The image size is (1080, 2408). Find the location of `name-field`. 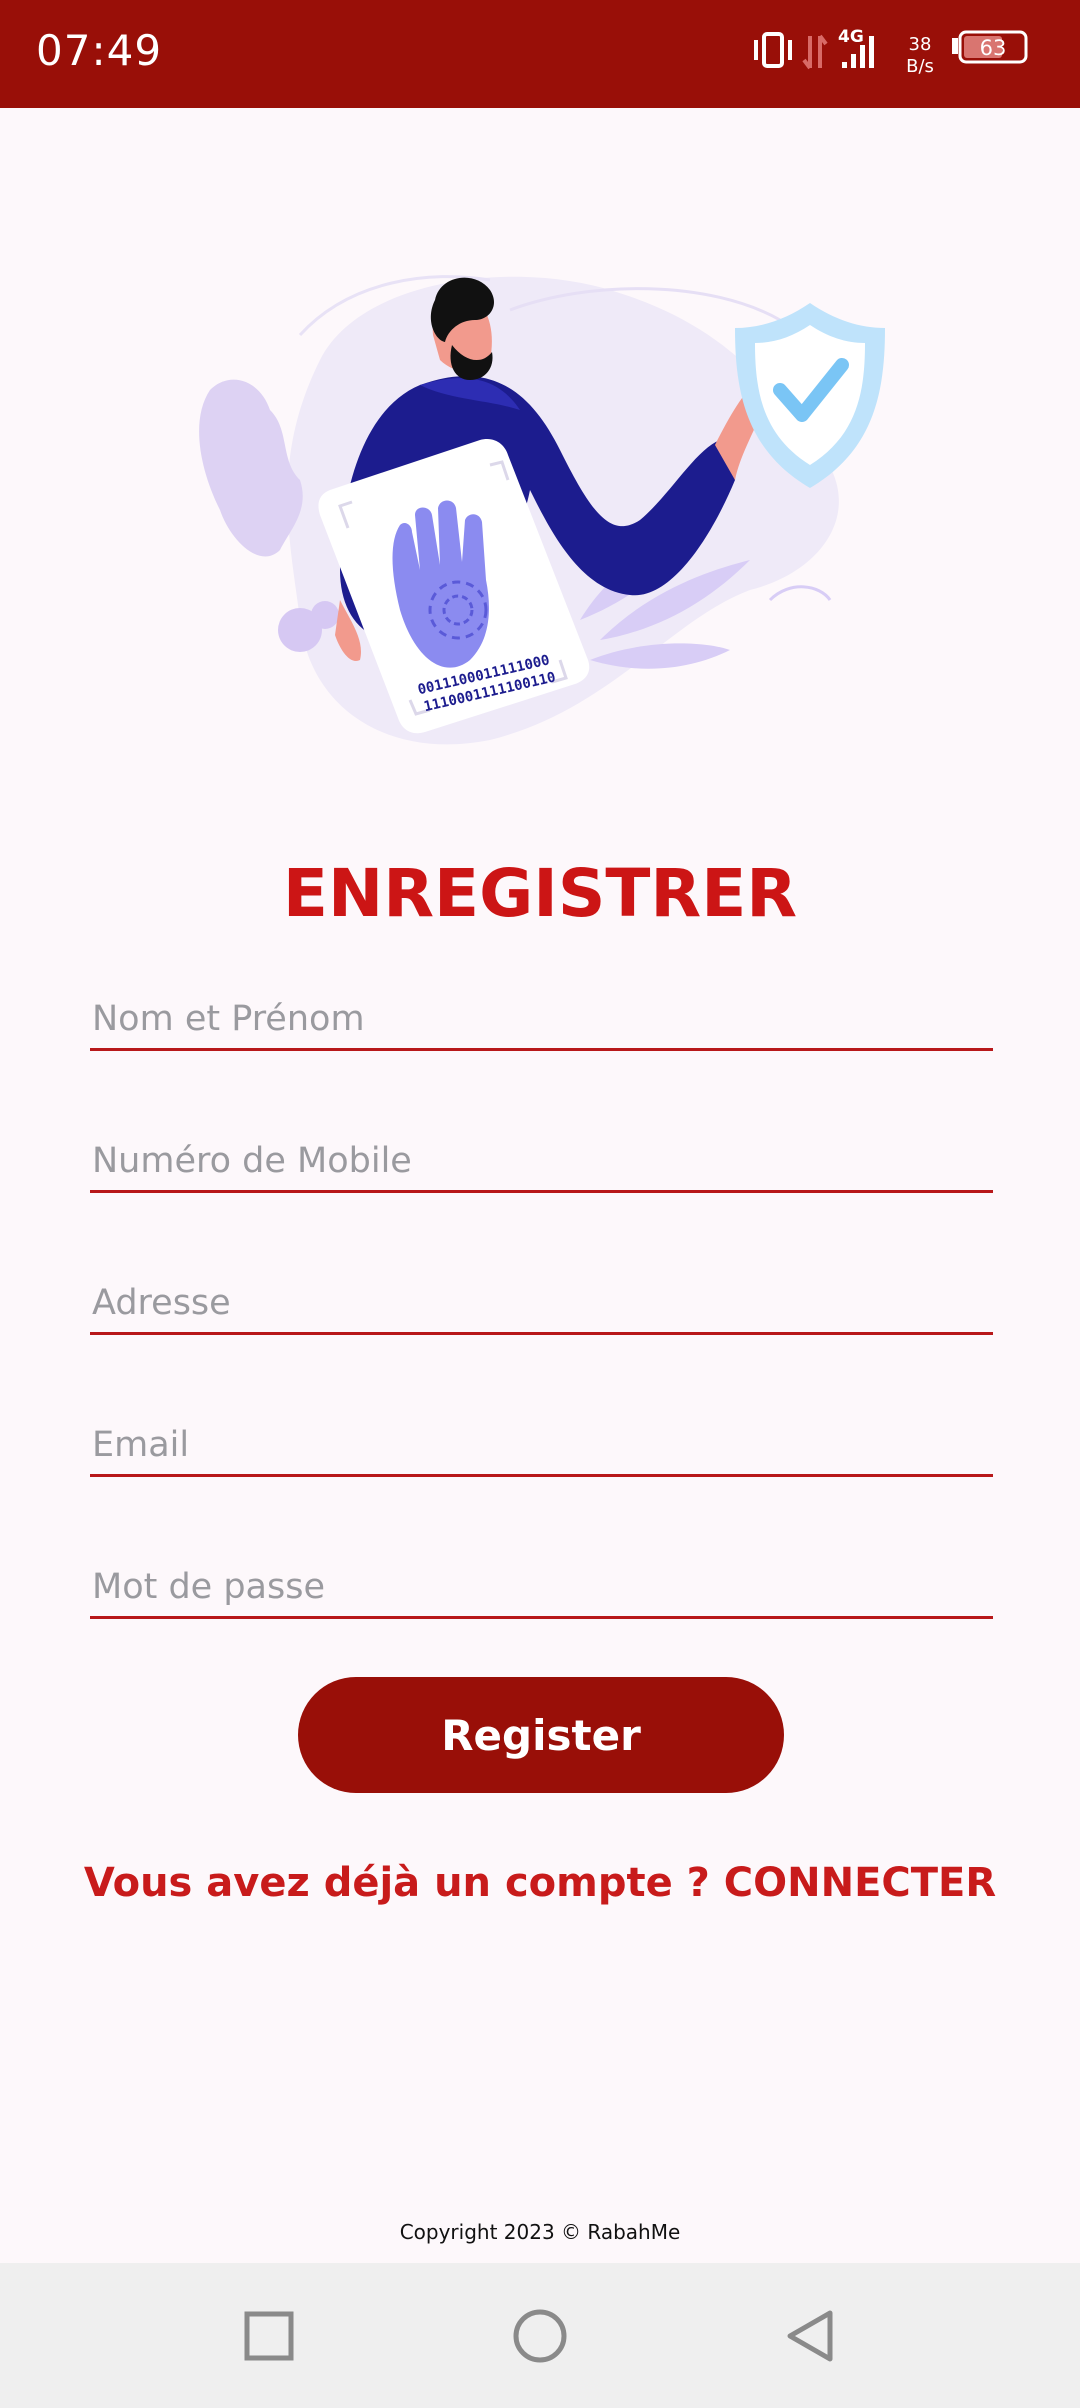

name-field is located at coordinates (543, 1014).